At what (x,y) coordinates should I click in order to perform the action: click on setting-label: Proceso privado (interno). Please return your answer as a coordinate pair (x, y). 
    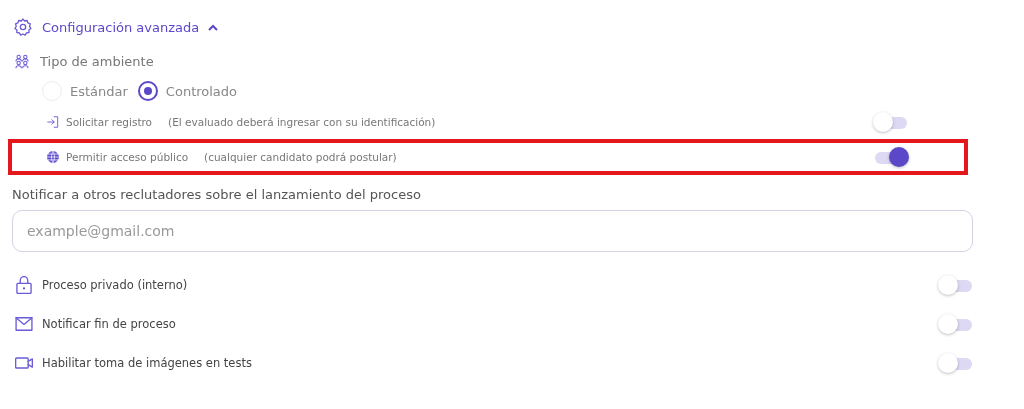
    Looking at the image, I should click on (115, 284).